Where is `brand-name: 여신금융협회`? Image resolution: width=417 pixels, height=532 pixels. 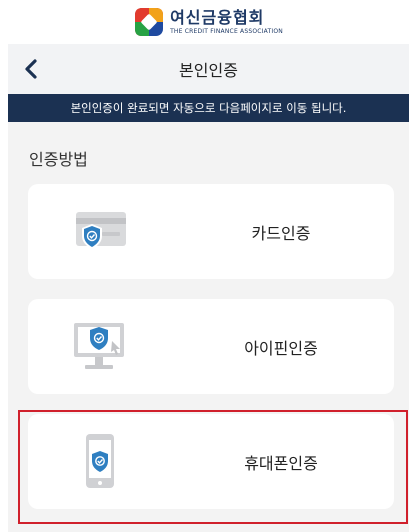 brand-name: 여신금융협회 is located at coordinates (217, 17).